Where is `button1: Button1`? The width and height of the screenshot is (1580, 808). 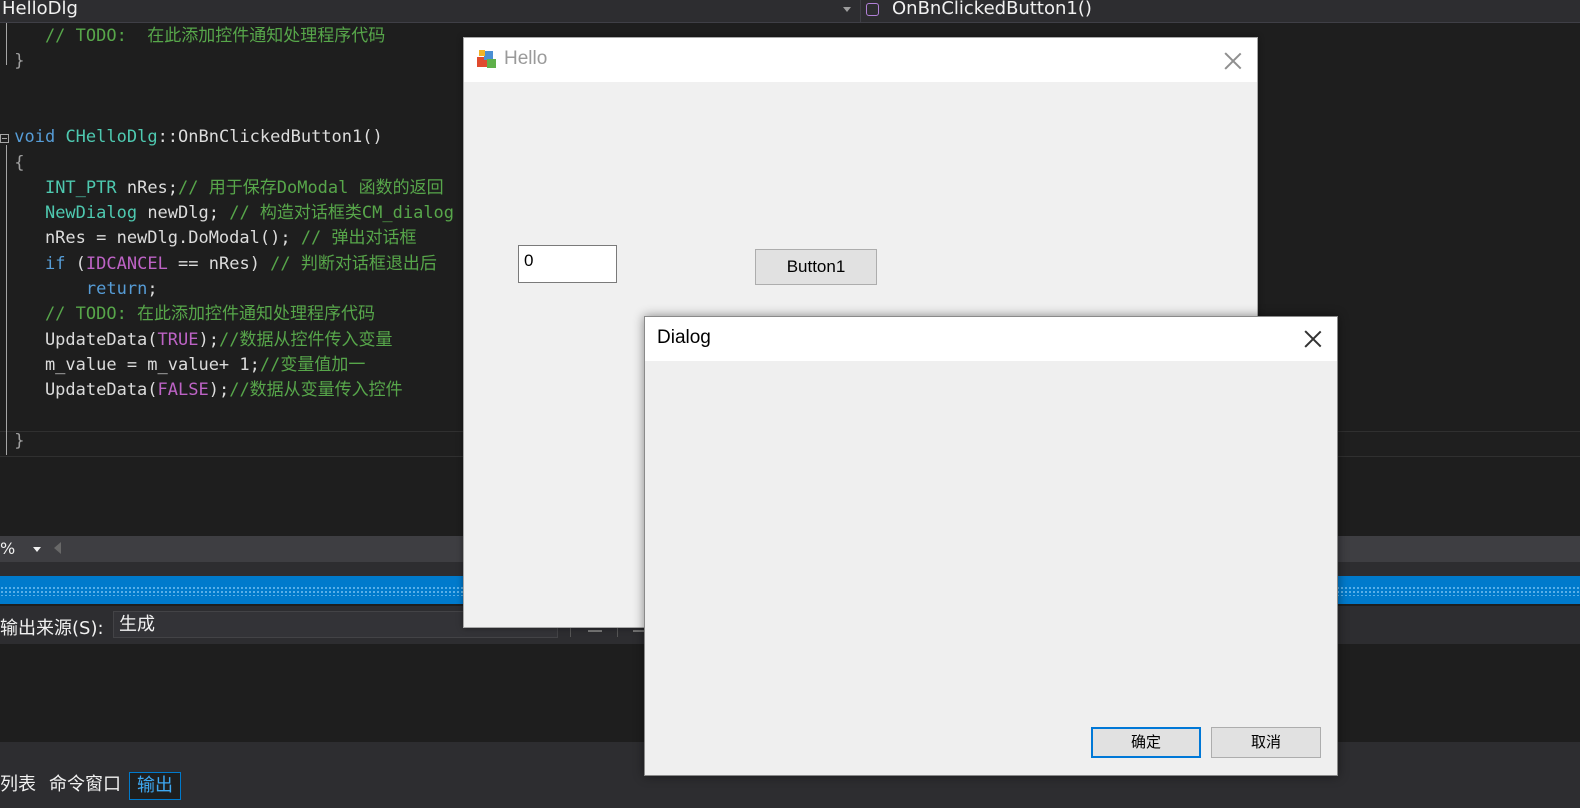 button1: Button1 is located at coordinates (816, 267).